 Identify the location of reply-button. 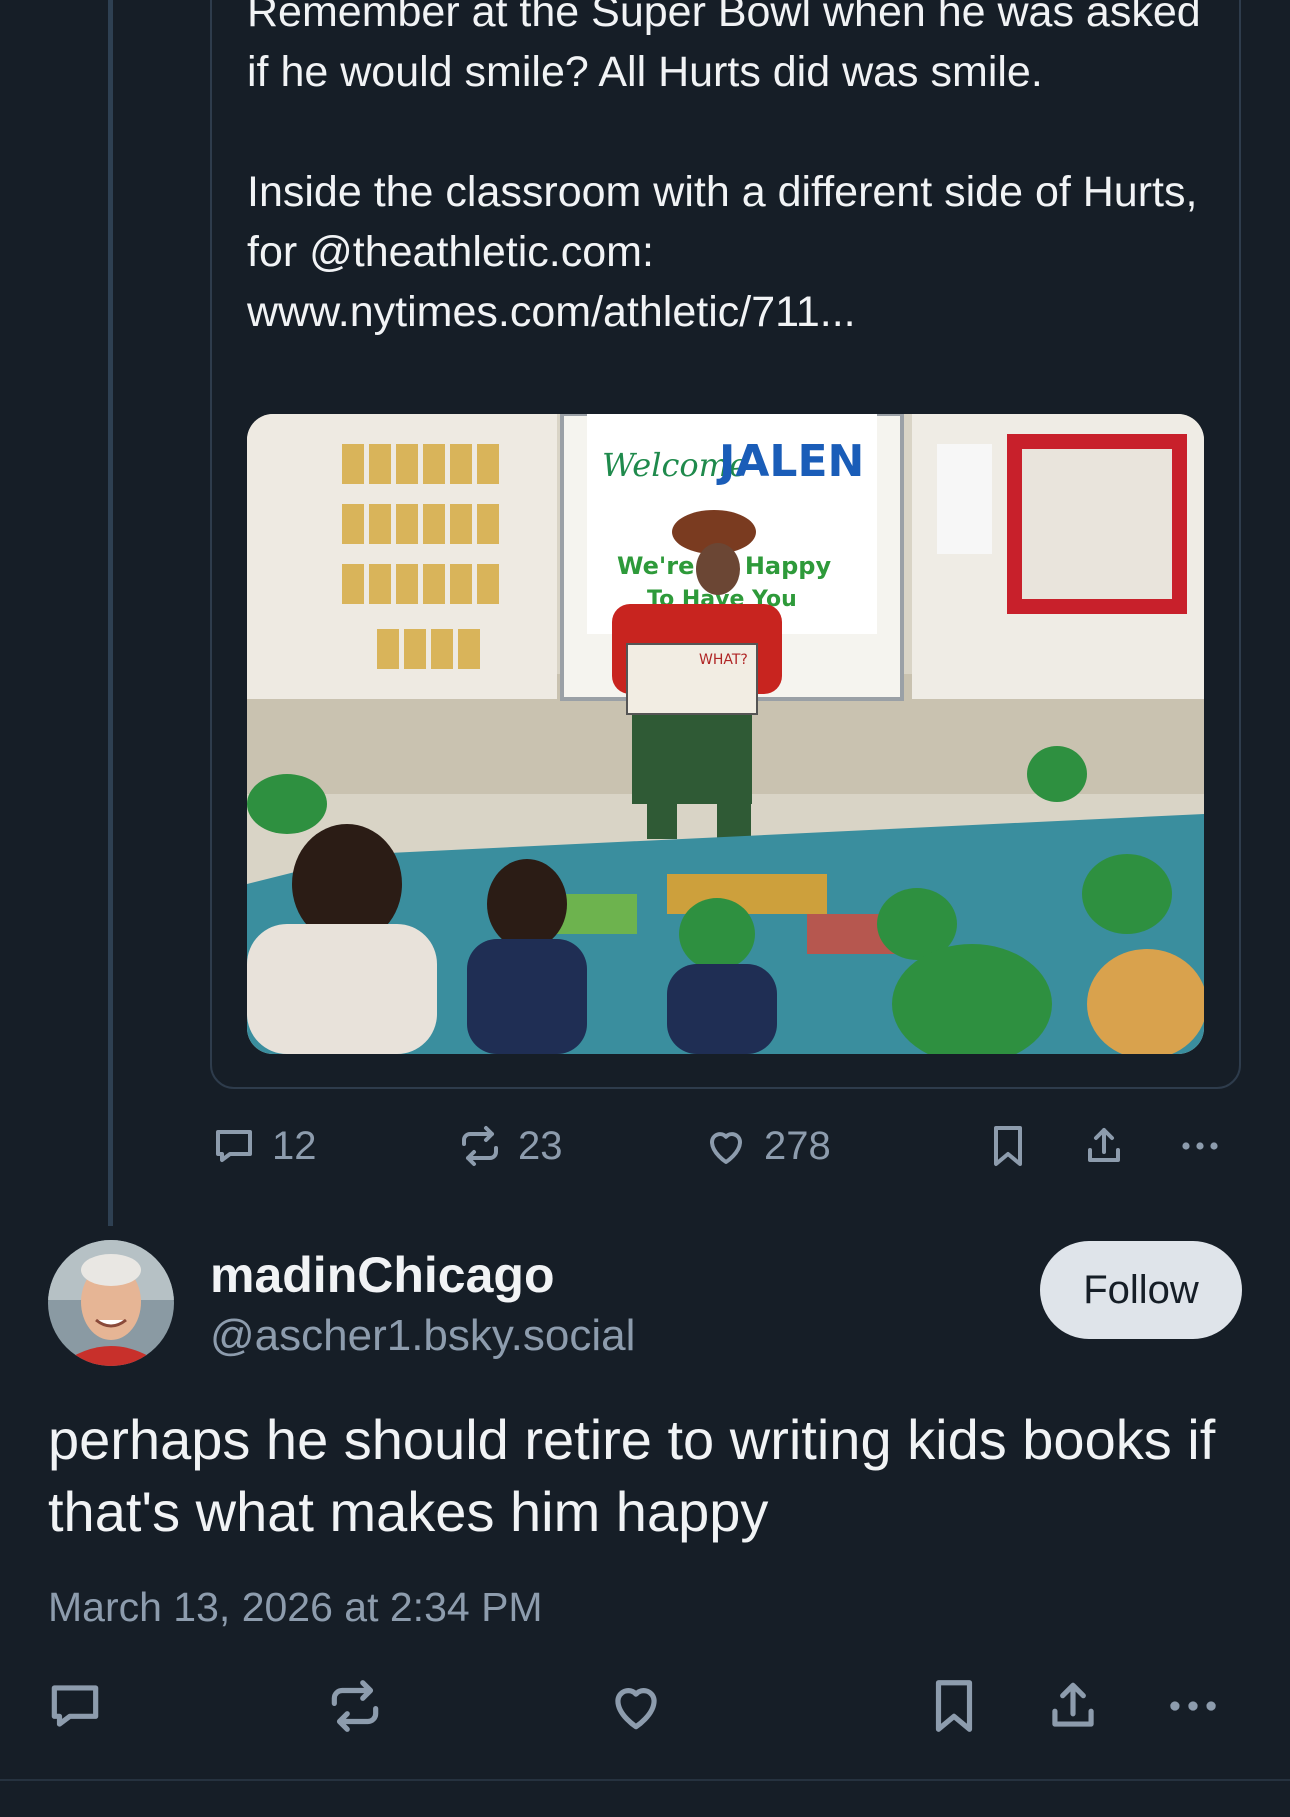
(75, 1706).